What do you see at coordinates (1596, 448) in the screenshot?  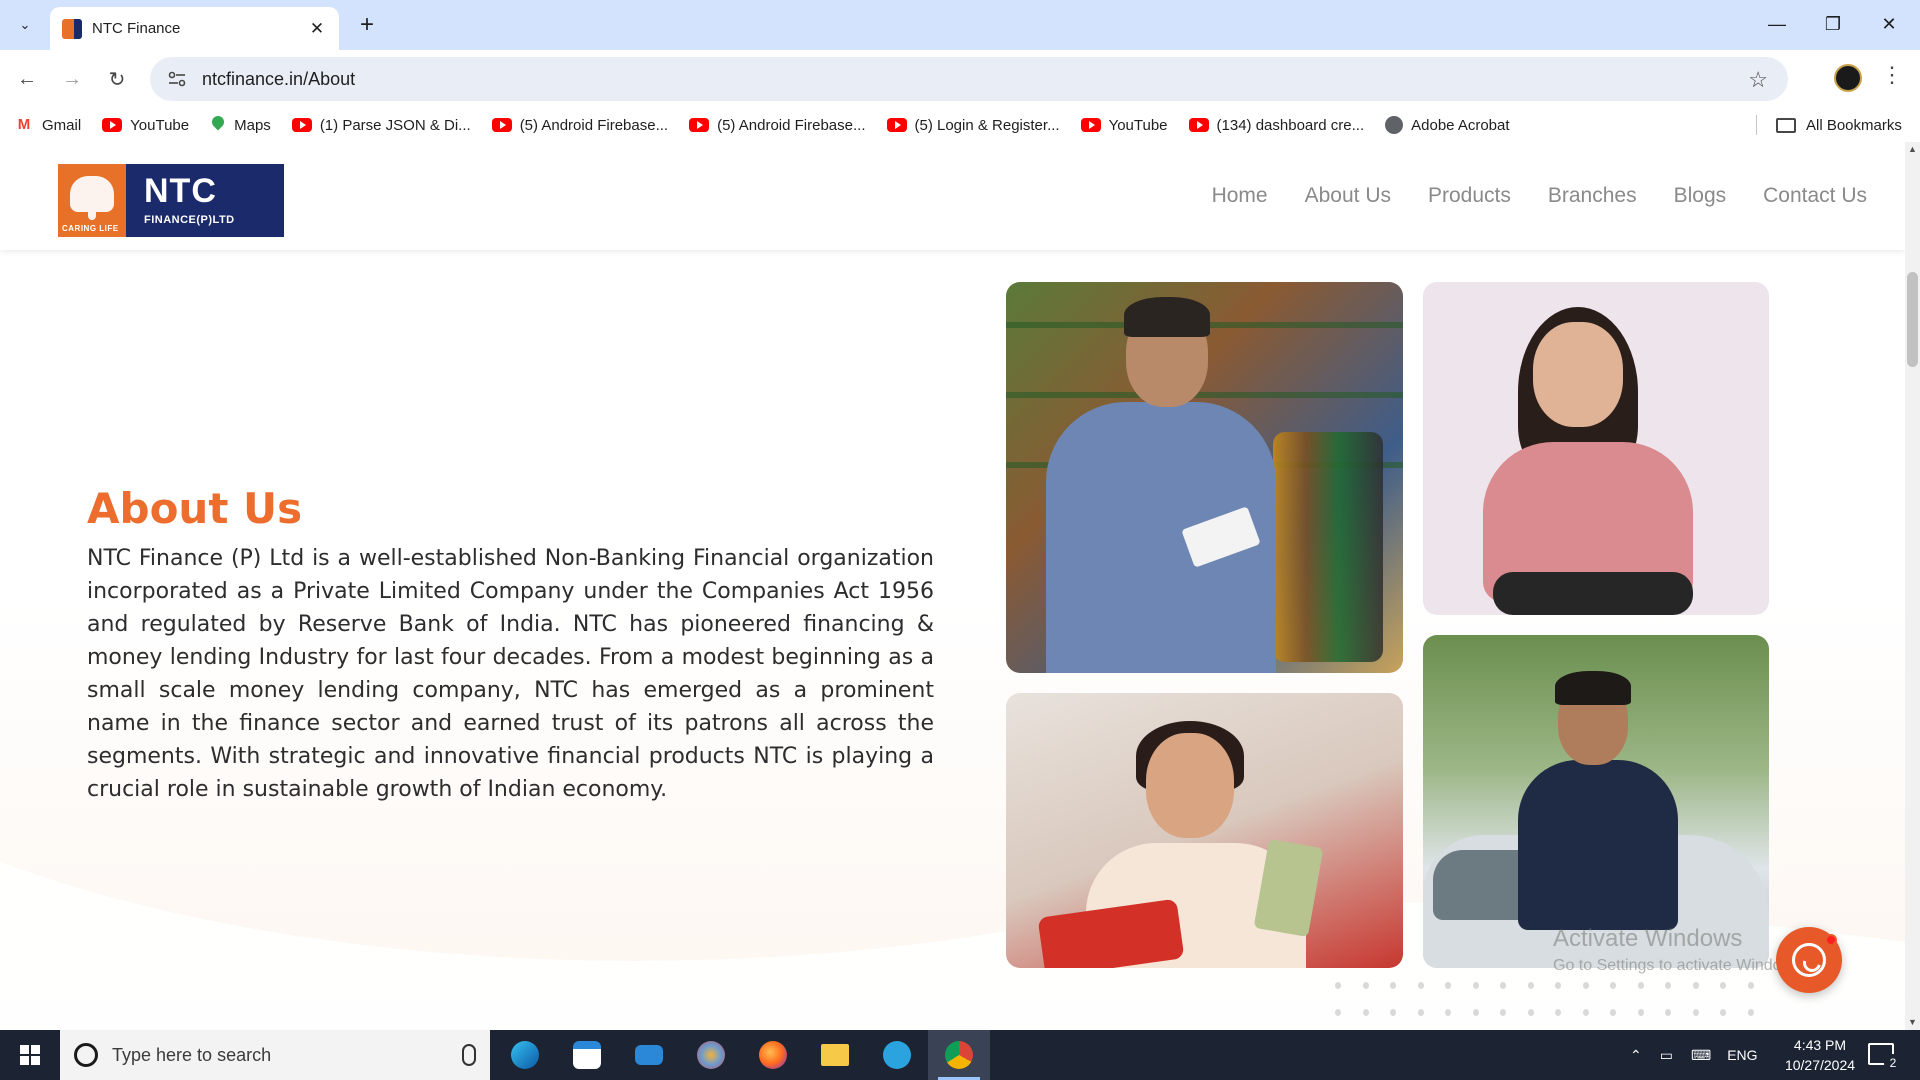 I see `woman-counting-cash-photo` at bounding box center [1596, 448].